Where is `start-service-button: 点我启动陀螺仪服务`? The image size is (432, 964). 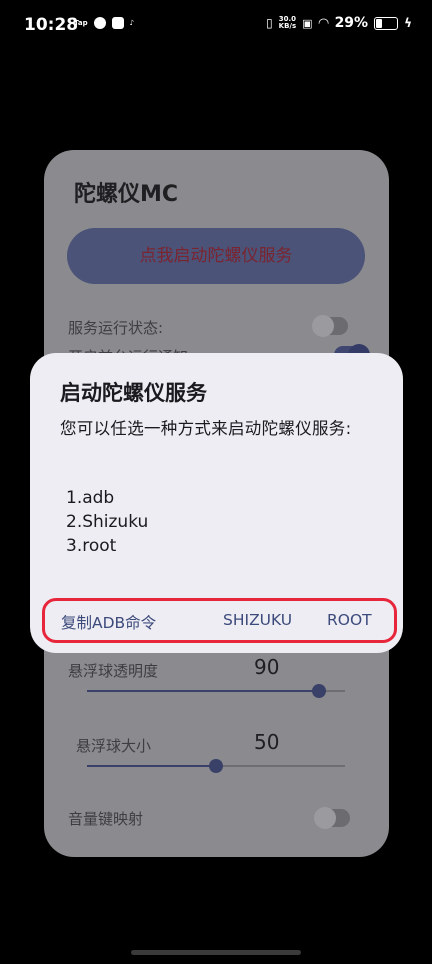 start-service-button: 点我启动陀螺仪服务 is located at coordinates (216, 256).